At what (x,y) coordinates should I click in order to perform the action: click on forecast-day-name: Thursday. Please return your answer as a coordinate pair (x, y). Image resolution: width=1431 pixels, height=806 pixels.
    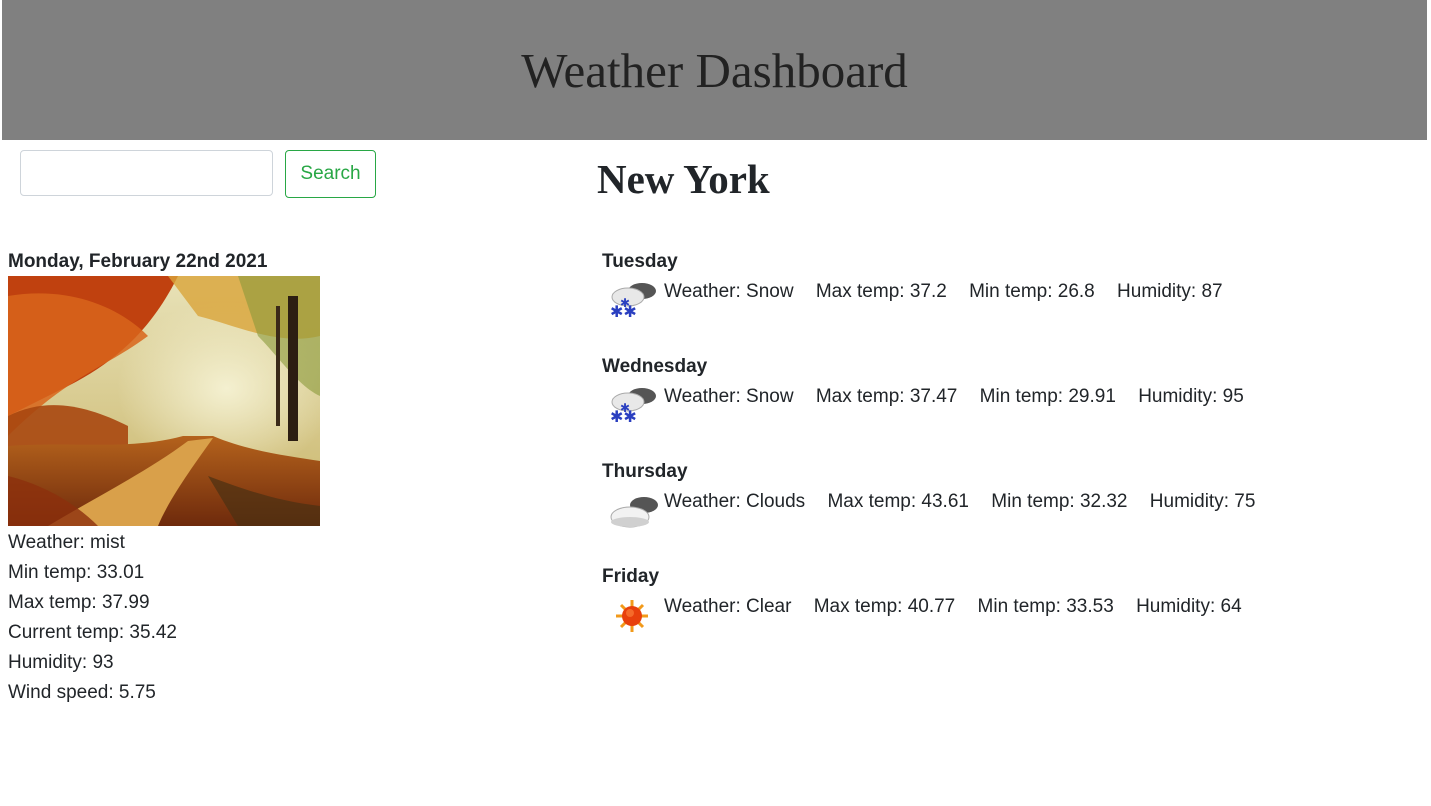
    Looking at the image, I should click on (645, 471).